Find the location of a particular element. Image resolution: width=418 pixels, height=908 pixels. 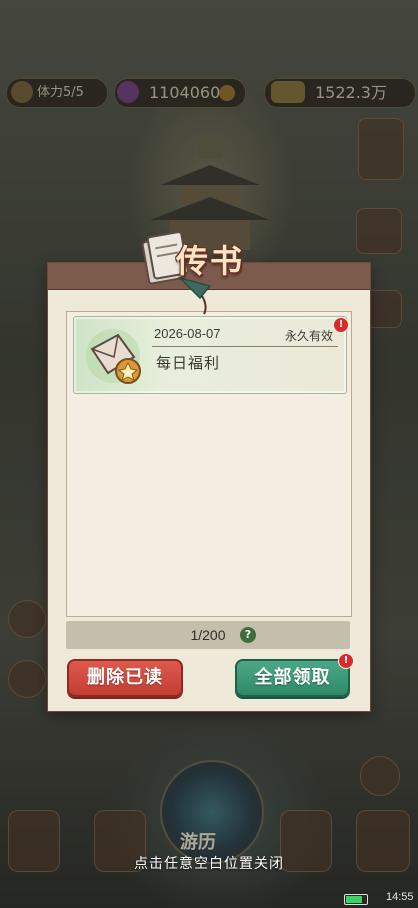

dialog-title: 传书 is located at coordinates (210, 261).